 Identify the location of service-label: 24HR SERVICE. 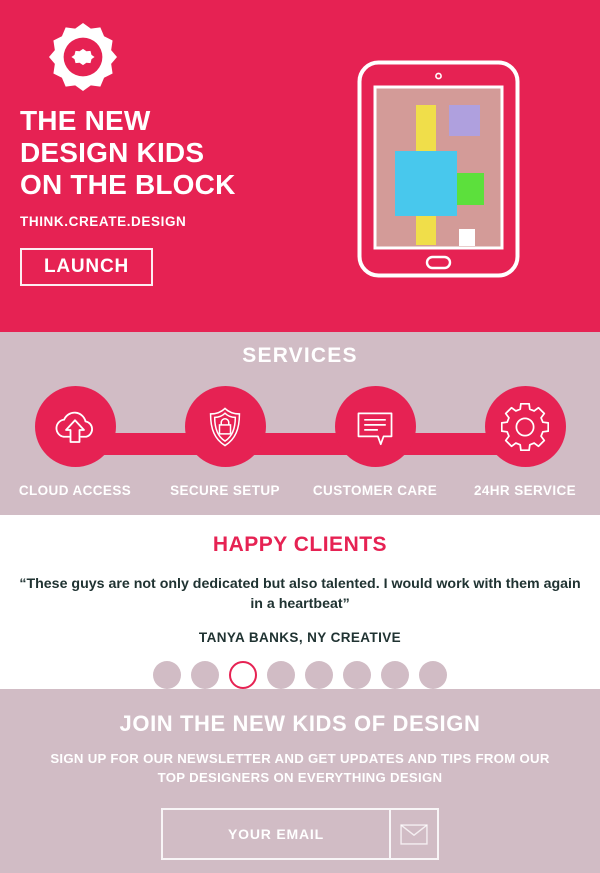
(525, 490).